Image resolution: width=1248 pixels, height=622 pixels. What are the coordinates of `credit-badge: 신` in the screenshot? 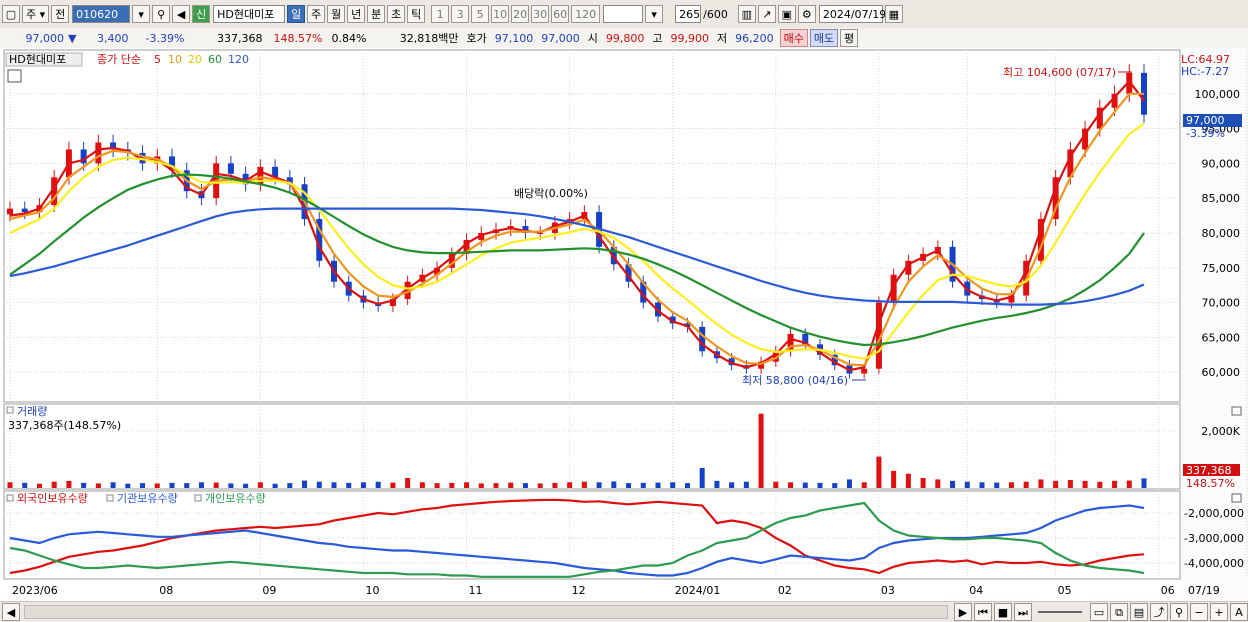 It's located at (201, 14).